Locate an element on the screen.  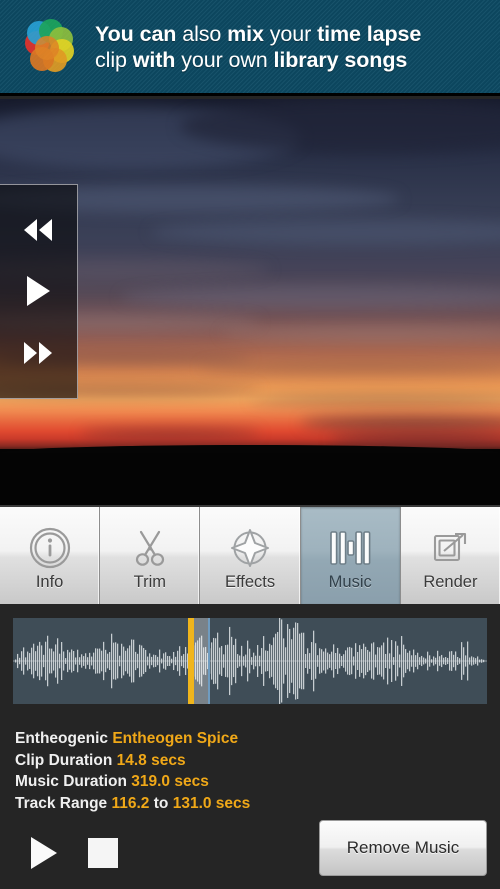
promo-seg-9: library songs is located at coordinates (340, 59).